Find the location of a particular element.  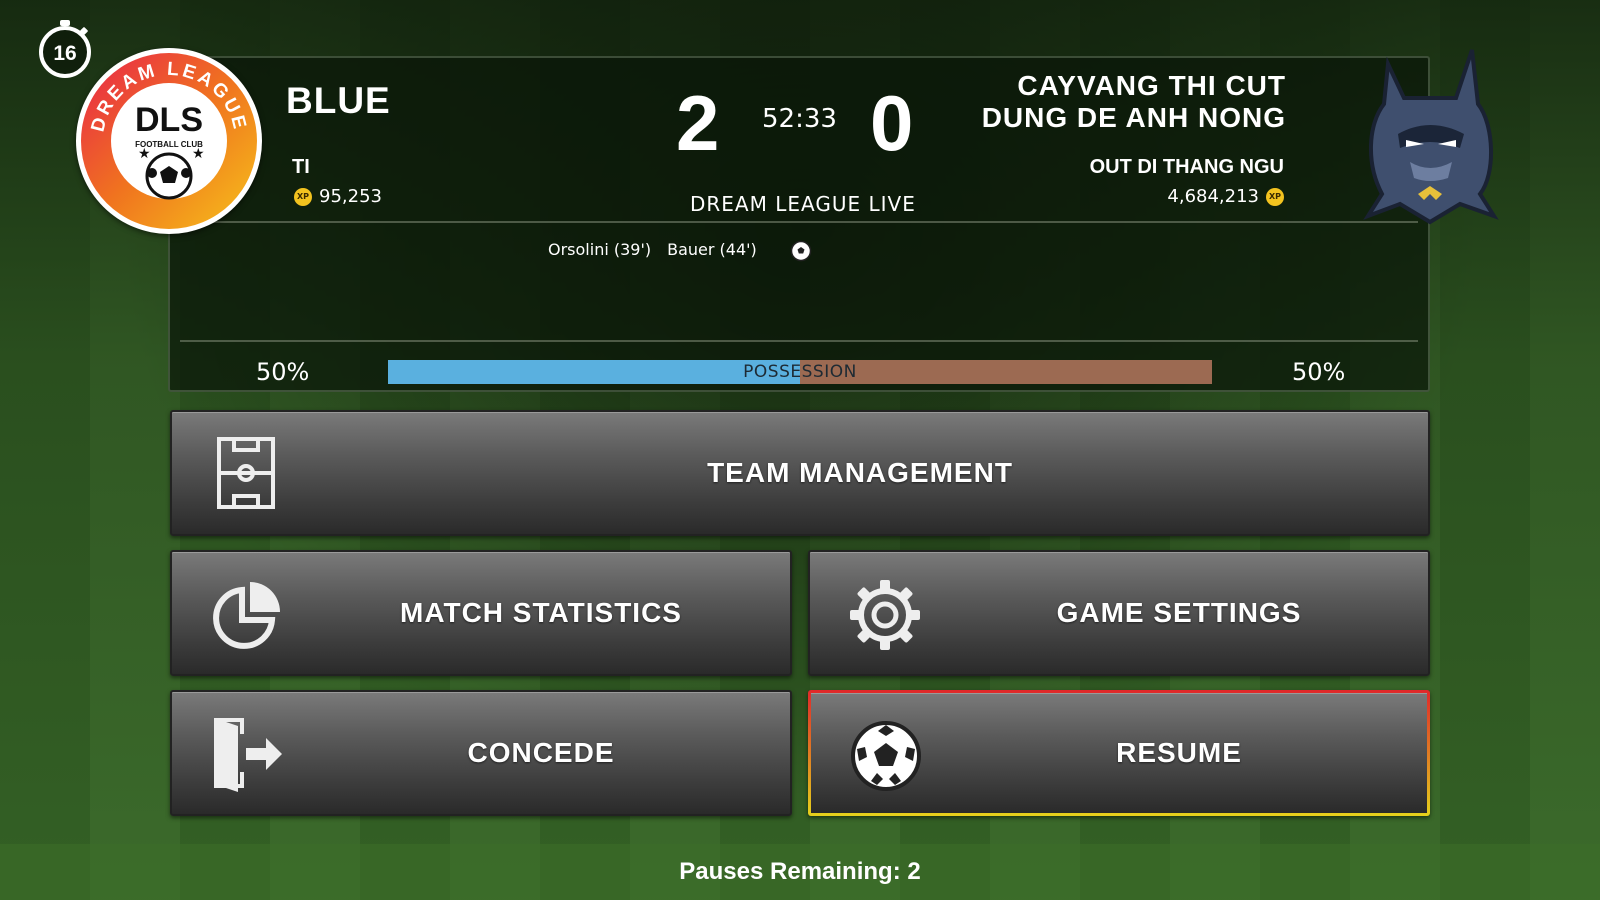

away-xp: 4,684,213 XP is located at coordinates (1225, 196).